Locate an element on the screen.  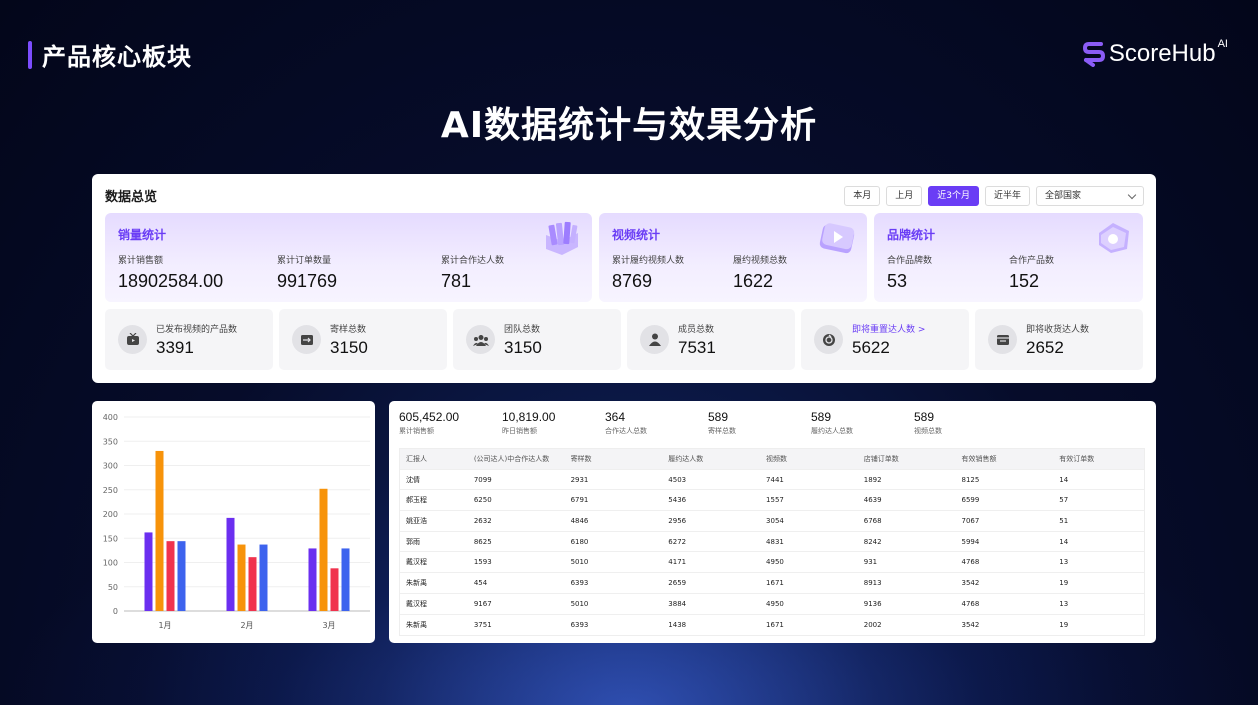
table-row: 姚亚浩 2632 4846 2956 3054 6768 7067 51 is located at coordinates (772, 521).